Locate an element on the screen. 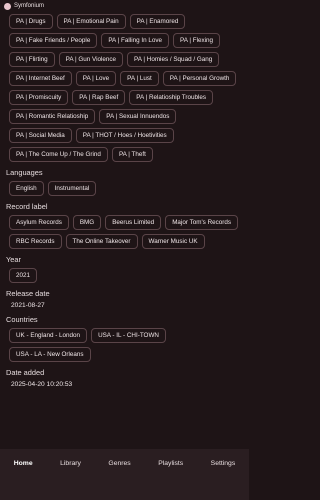 Image resolution: width=320 pixels, height=500 pixels. tag-chip: PA | Relatioship Troubles is located at coordinates (171, 97).